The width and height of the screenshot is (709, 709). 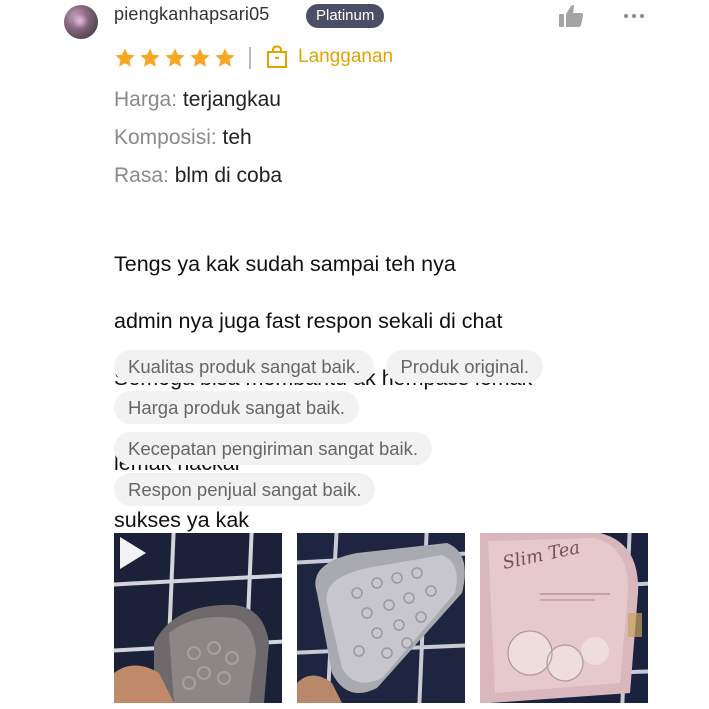 What do you see at coordinates (198, 618) in the screenshot?
I see `review-video-thumbnail` at bounding box center [198, 618].